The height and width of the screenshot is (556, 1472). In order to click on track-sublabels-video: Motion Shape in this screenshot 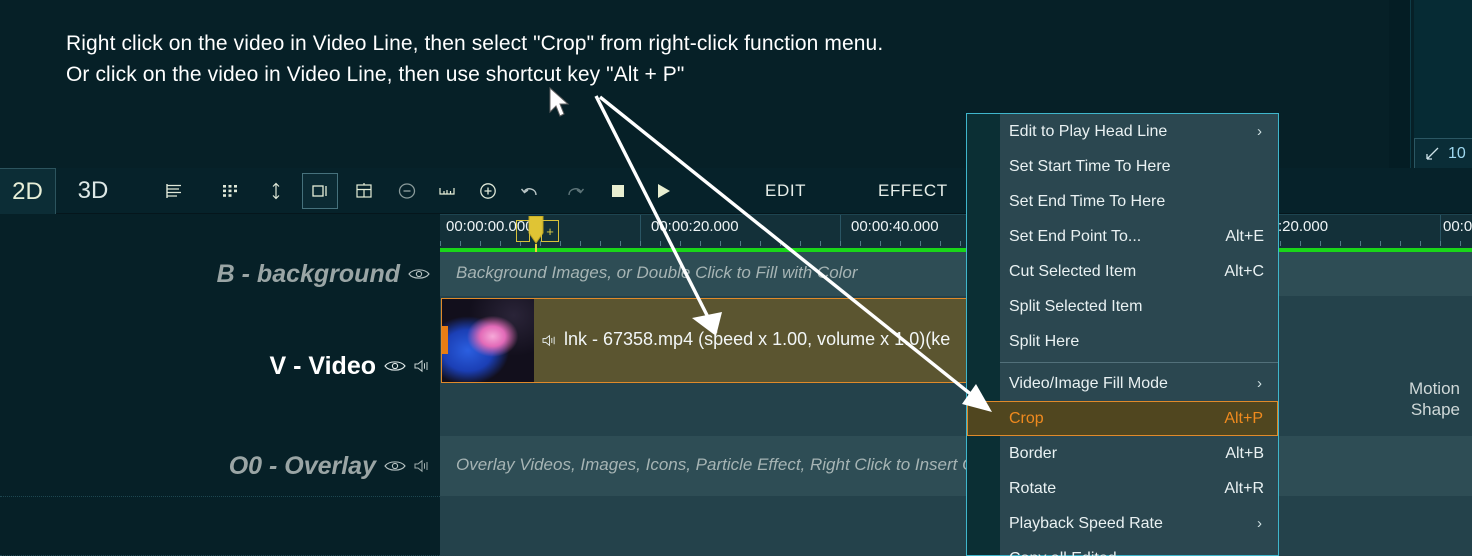, I will do `click(1434, 399)`.